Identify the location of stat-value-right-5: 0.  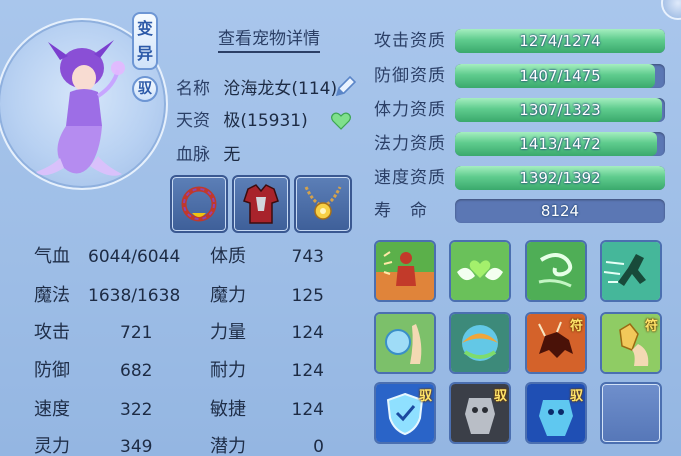
(318, 446).